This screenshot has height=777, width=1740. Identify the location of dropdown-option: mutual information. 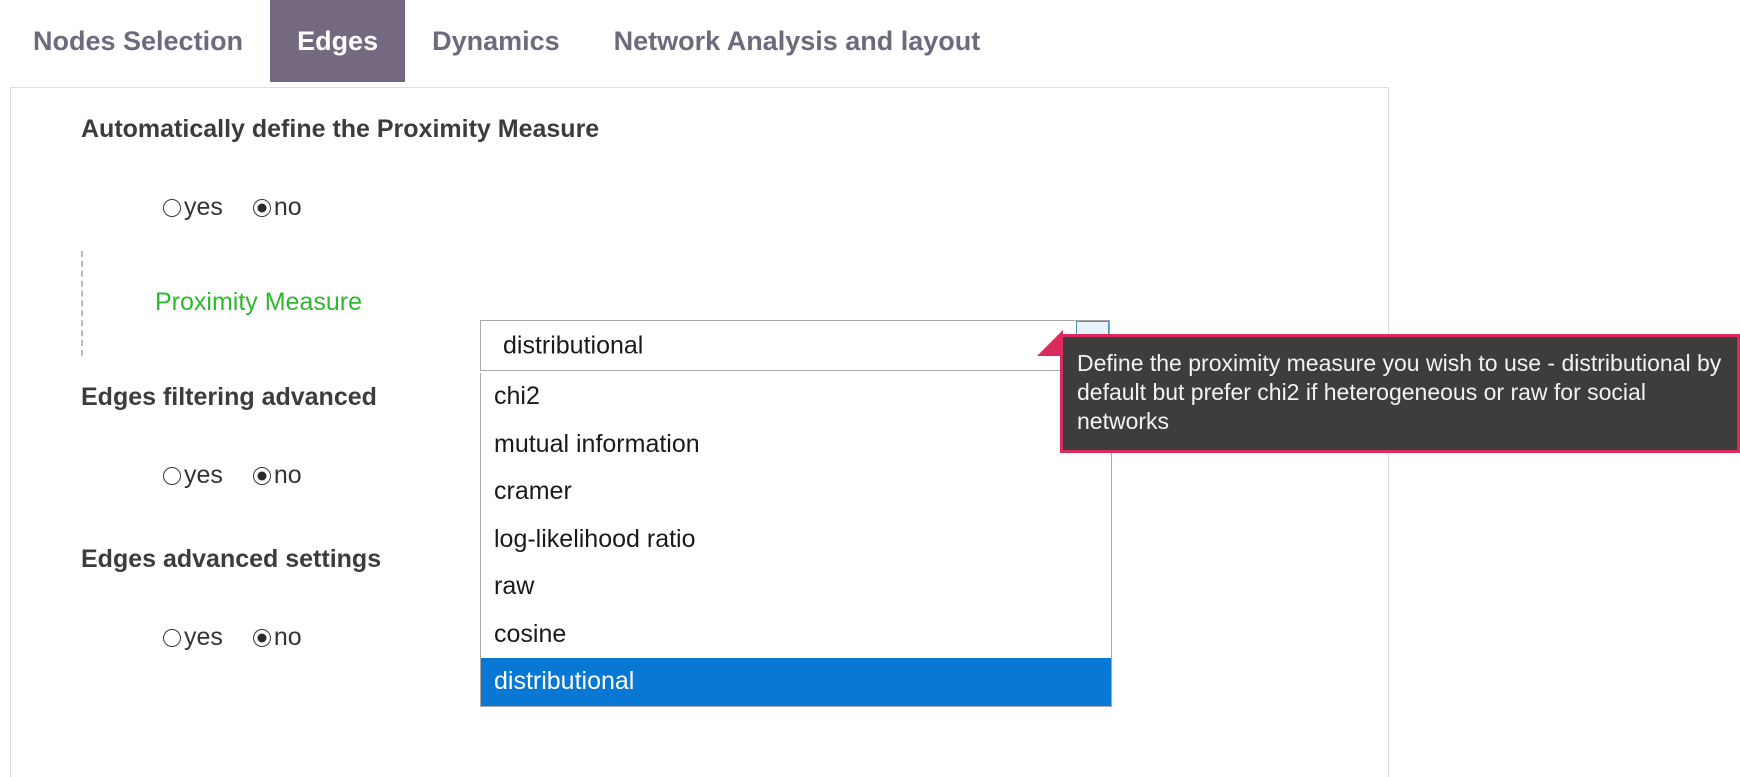
(796, 445).